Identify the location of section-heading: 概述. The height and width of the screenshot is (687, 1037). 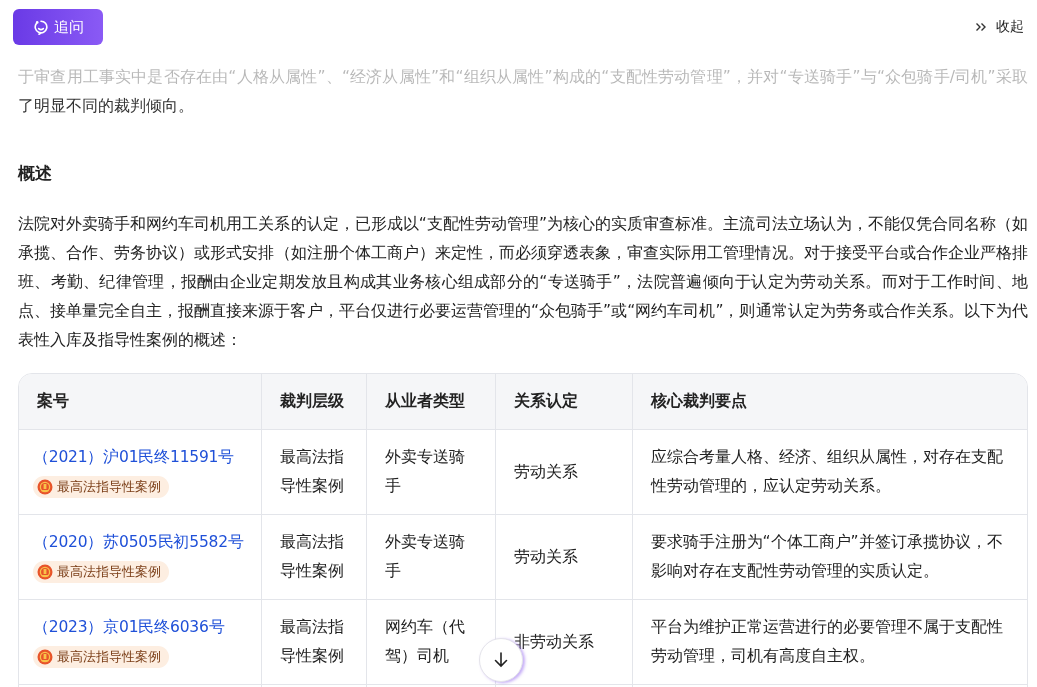
(35, 173).